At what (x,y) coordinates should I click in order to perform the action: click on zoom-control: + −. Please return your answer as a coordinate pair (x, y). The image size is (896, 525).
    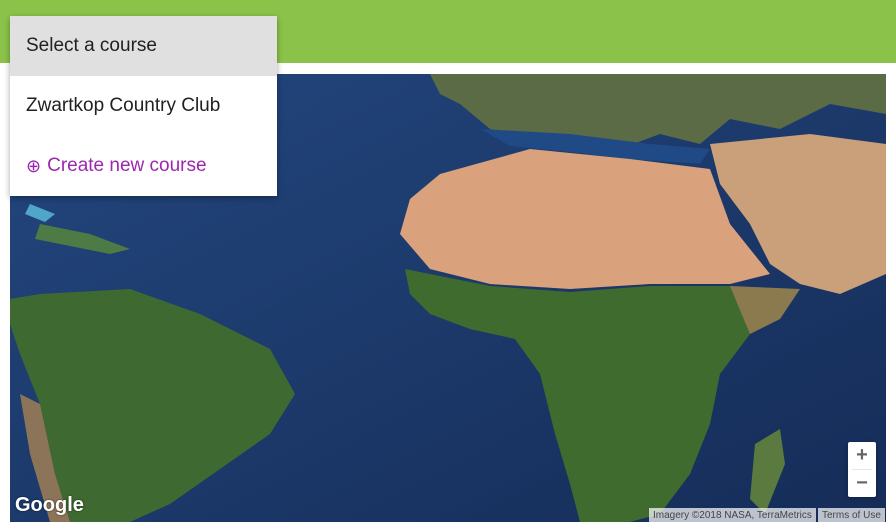
    Looking at the image, I should click on (862, 469).